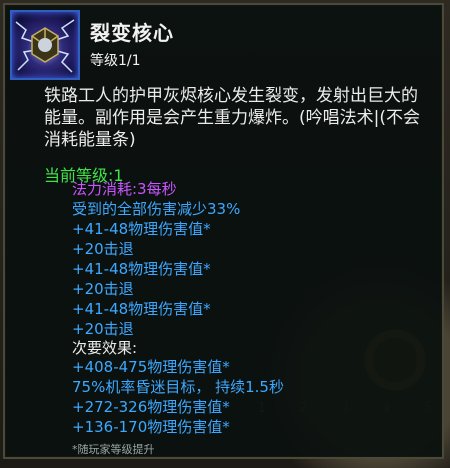 The height and width of the screenshot is (468, 450). Describe the element at coordinates (178, 387) in the screenshot. I see `secondary-stat-line: 75%机率昏迷目标， 持续1.5秒` at that location.